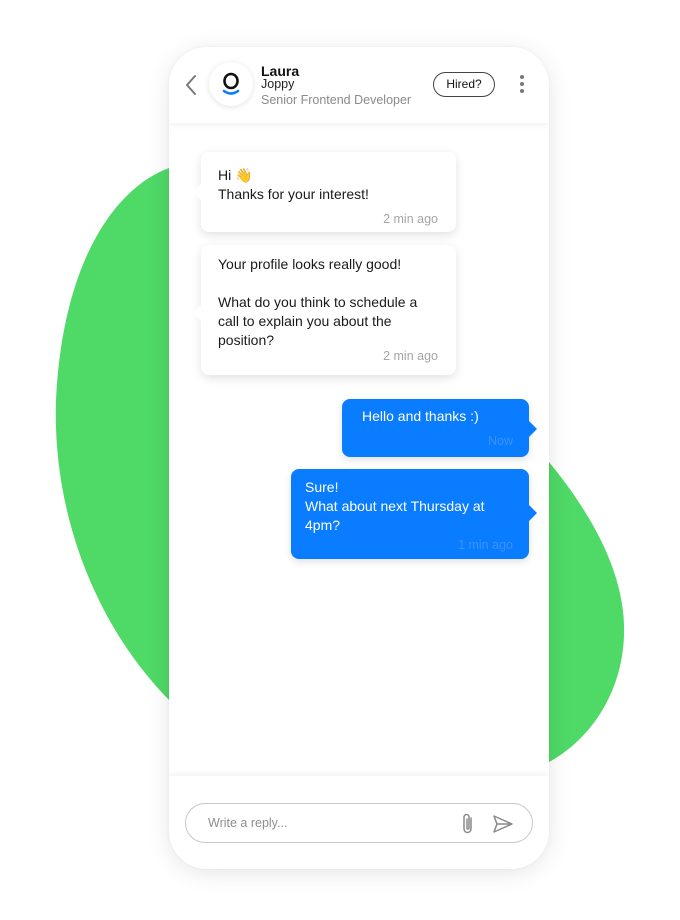  What do you see at coordinates (439, 428) in the screenshot?
I see `message-outgoing: Hello and thanks :) Now` at bounding box center [439, 428].